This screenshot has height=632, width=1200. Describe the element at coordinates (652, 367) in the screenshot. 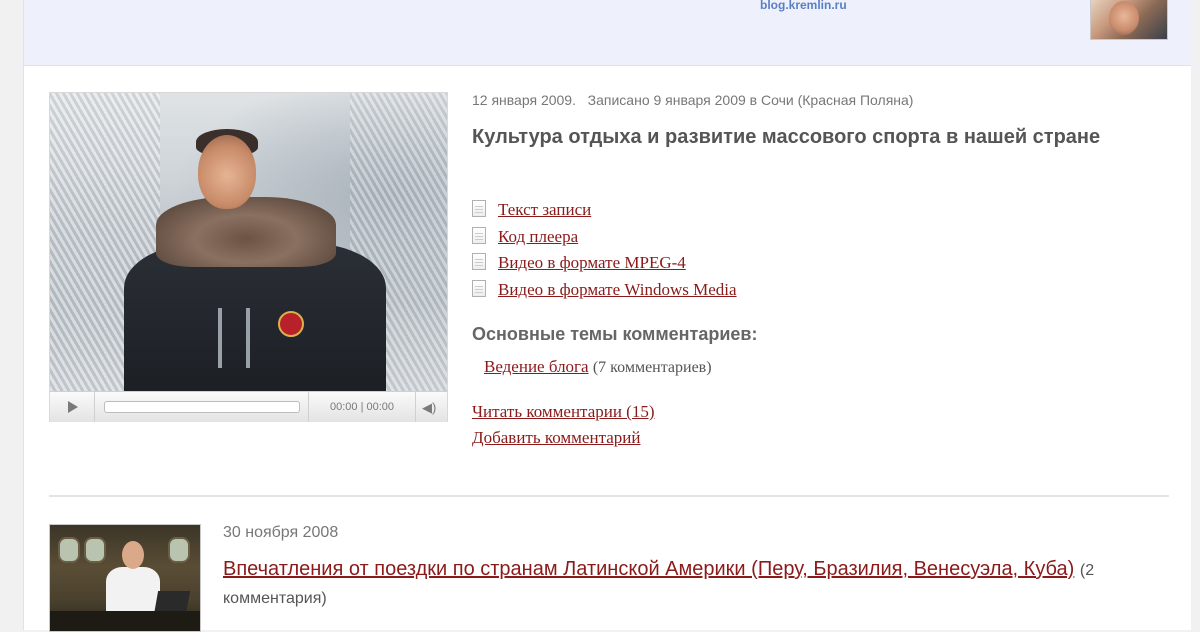

I see `theme-count: (7 комментариев)` at that location.